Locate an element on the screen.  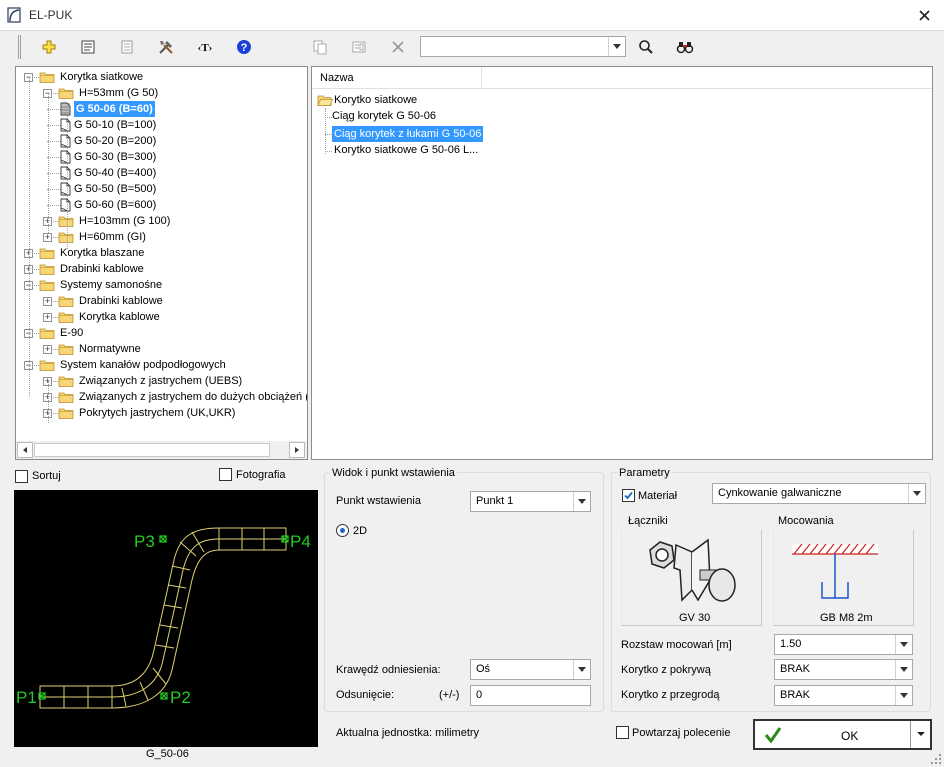
tree-item: + Korytka kablowe is located at coordinates (161, 317).